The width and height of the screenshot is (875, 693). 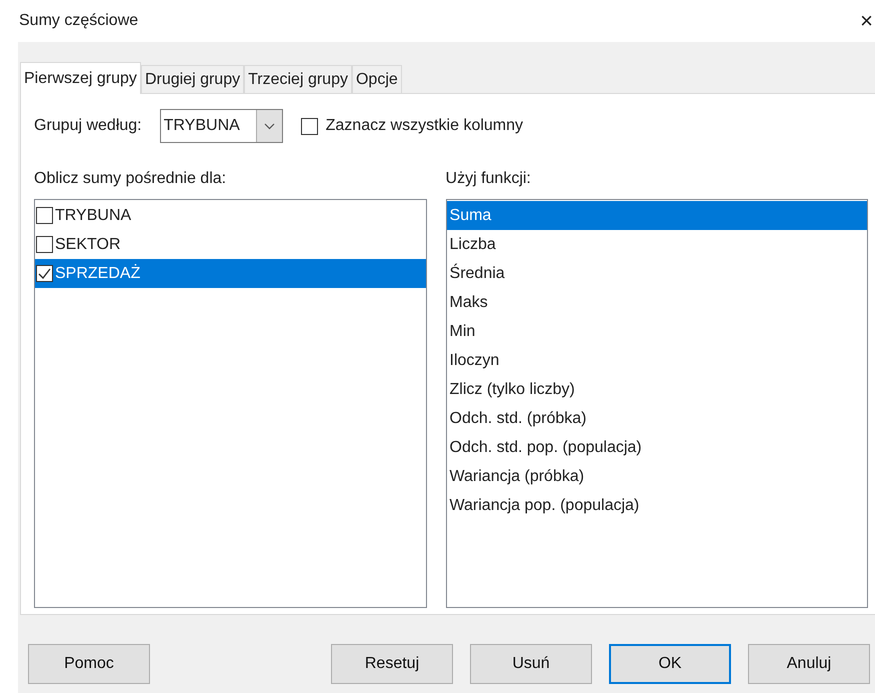 What do you see at coordinates (489, 178) in the screenshot?
I see `functions-label: Użyj funkcji:` at bounding box center [489, 178].